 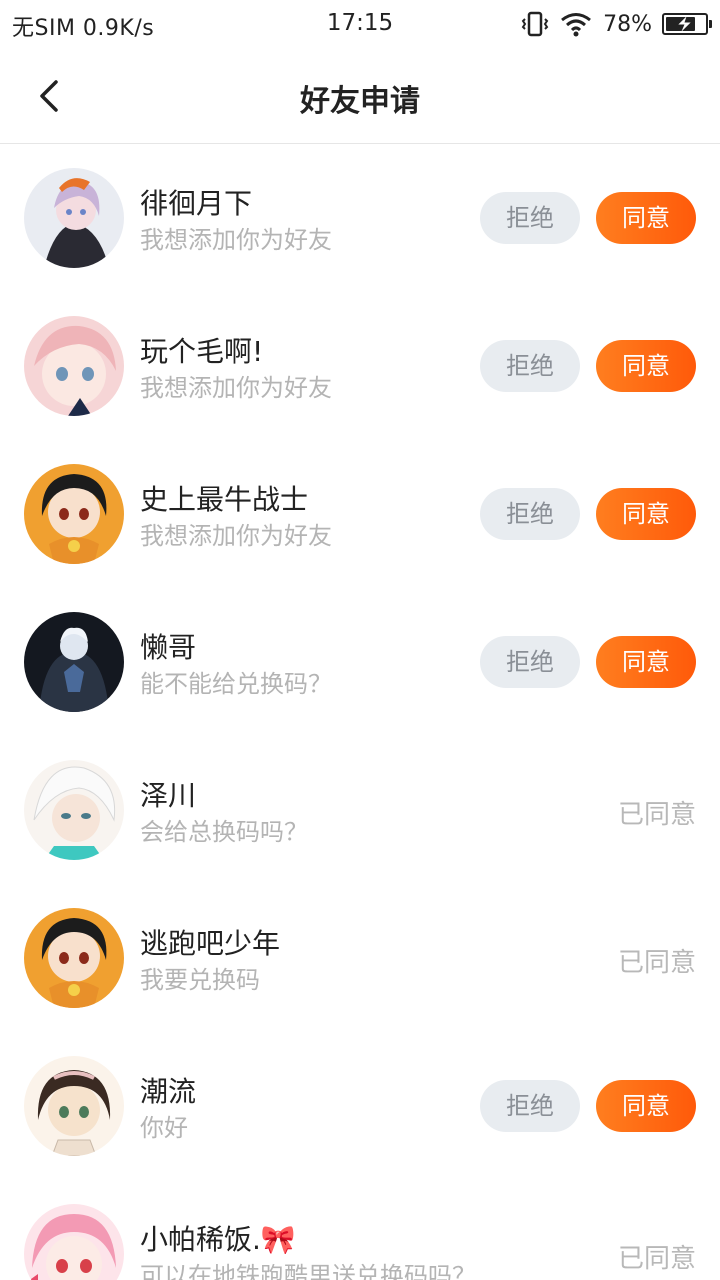 What do you see at coordinates (202, 351) in the screenshot?
I see `requester-name: 玩个毛啊!` at bounding box center [202, 351].